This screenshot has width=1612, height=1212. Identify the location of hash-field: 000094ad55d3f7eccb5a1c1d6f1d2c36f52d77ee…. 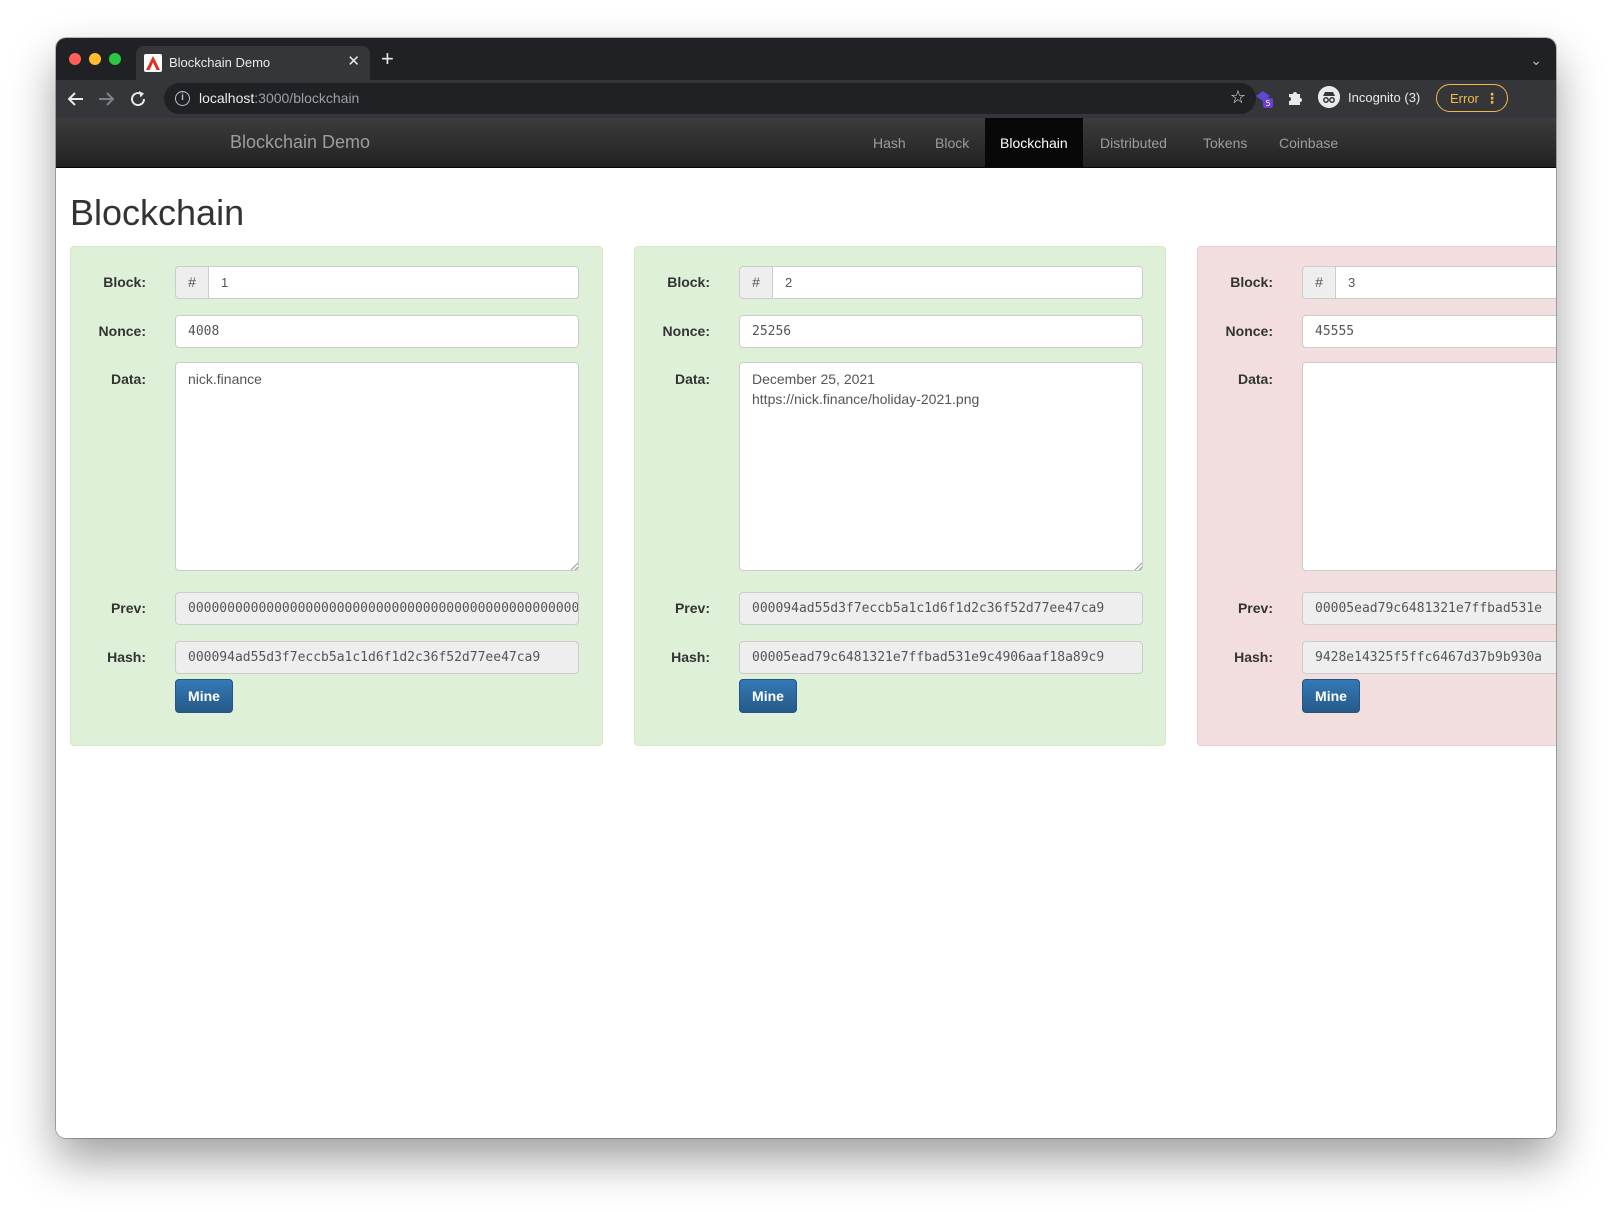
(377, 657).